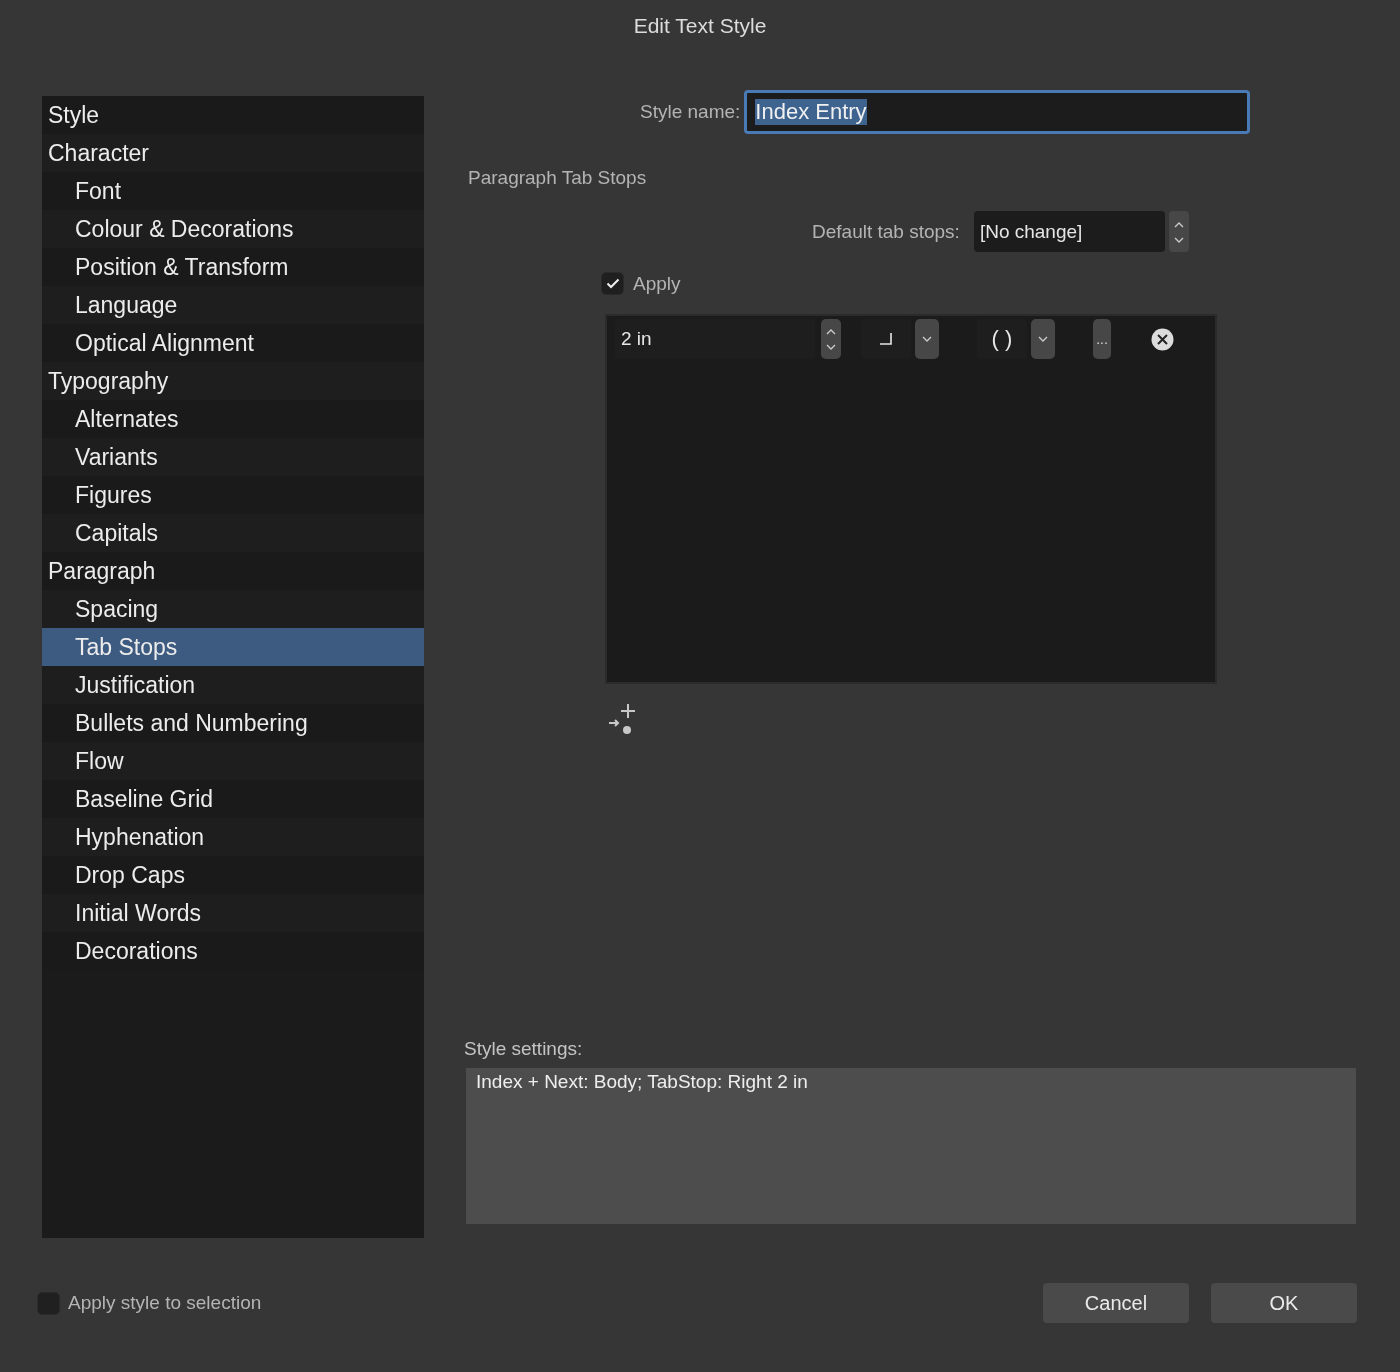  I want to click on window-title: Edit Text Style, so click(700, 26).